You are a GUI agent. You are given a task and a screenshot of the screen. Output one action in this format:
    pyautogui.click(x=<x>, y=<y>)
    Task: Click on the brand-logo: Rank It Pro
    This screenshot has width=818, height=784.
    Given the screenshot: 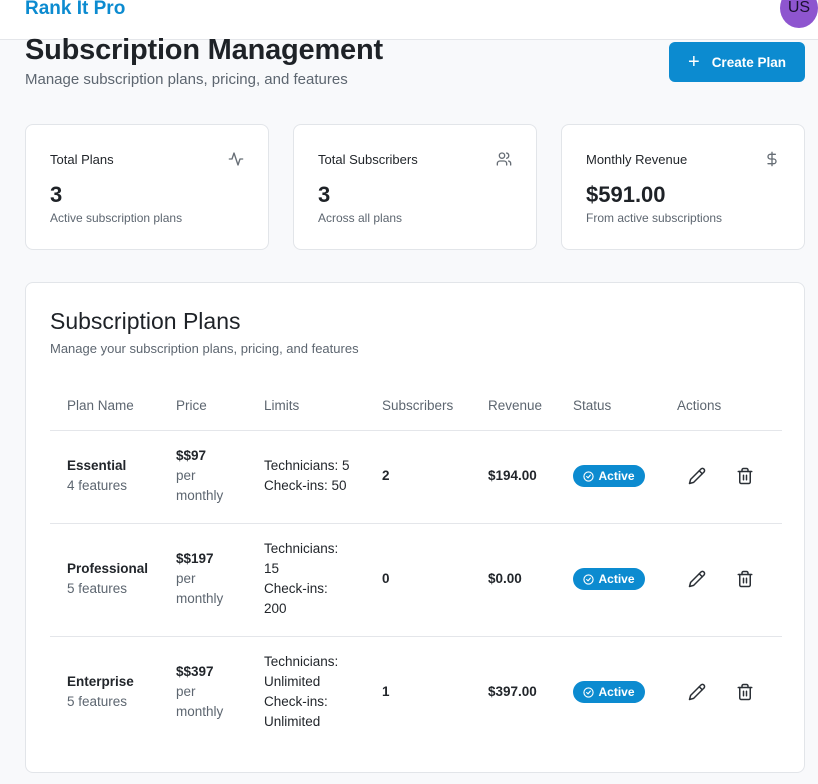 What is the action you would take?
    pyautogui.click(x=75, y=10)
    